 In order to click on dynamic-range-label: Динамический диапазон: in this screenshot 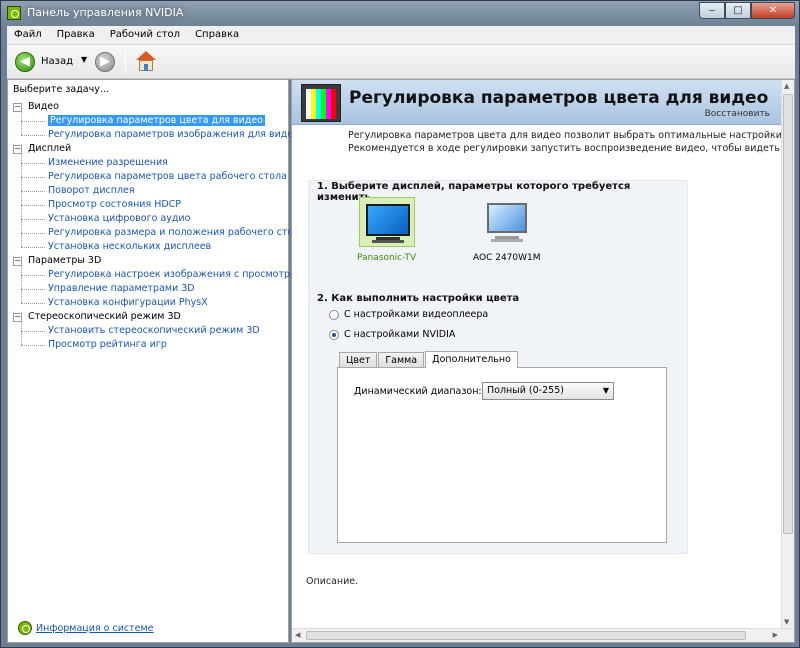, I will do `click(418, 391)`.